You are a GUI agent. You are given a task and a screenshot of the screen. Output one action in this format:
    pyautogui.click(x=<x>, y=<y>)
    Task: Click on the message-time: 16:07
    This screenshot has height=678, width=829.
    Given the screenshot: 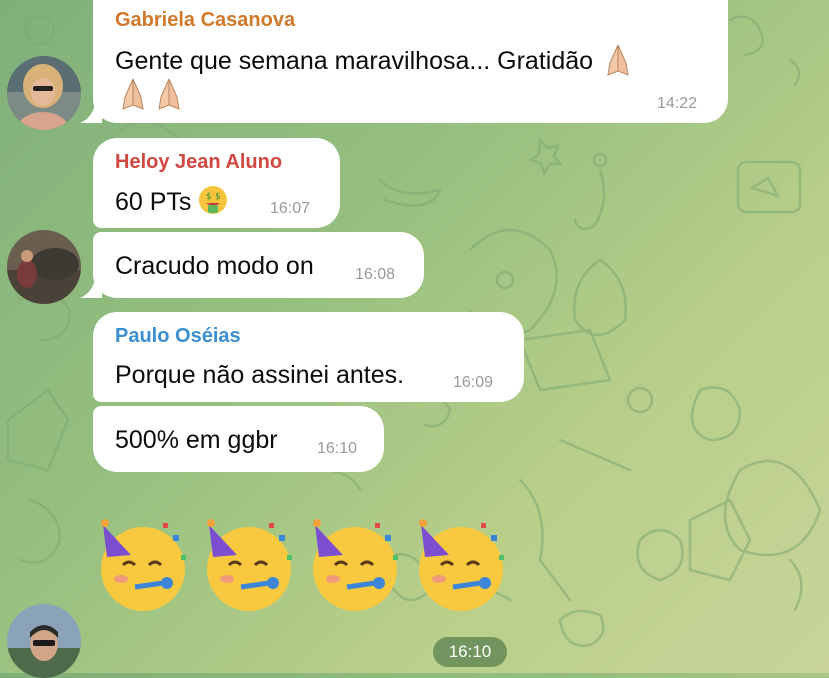 What is the action you would take?
    pyautogui.click(x=290, y=208)
    